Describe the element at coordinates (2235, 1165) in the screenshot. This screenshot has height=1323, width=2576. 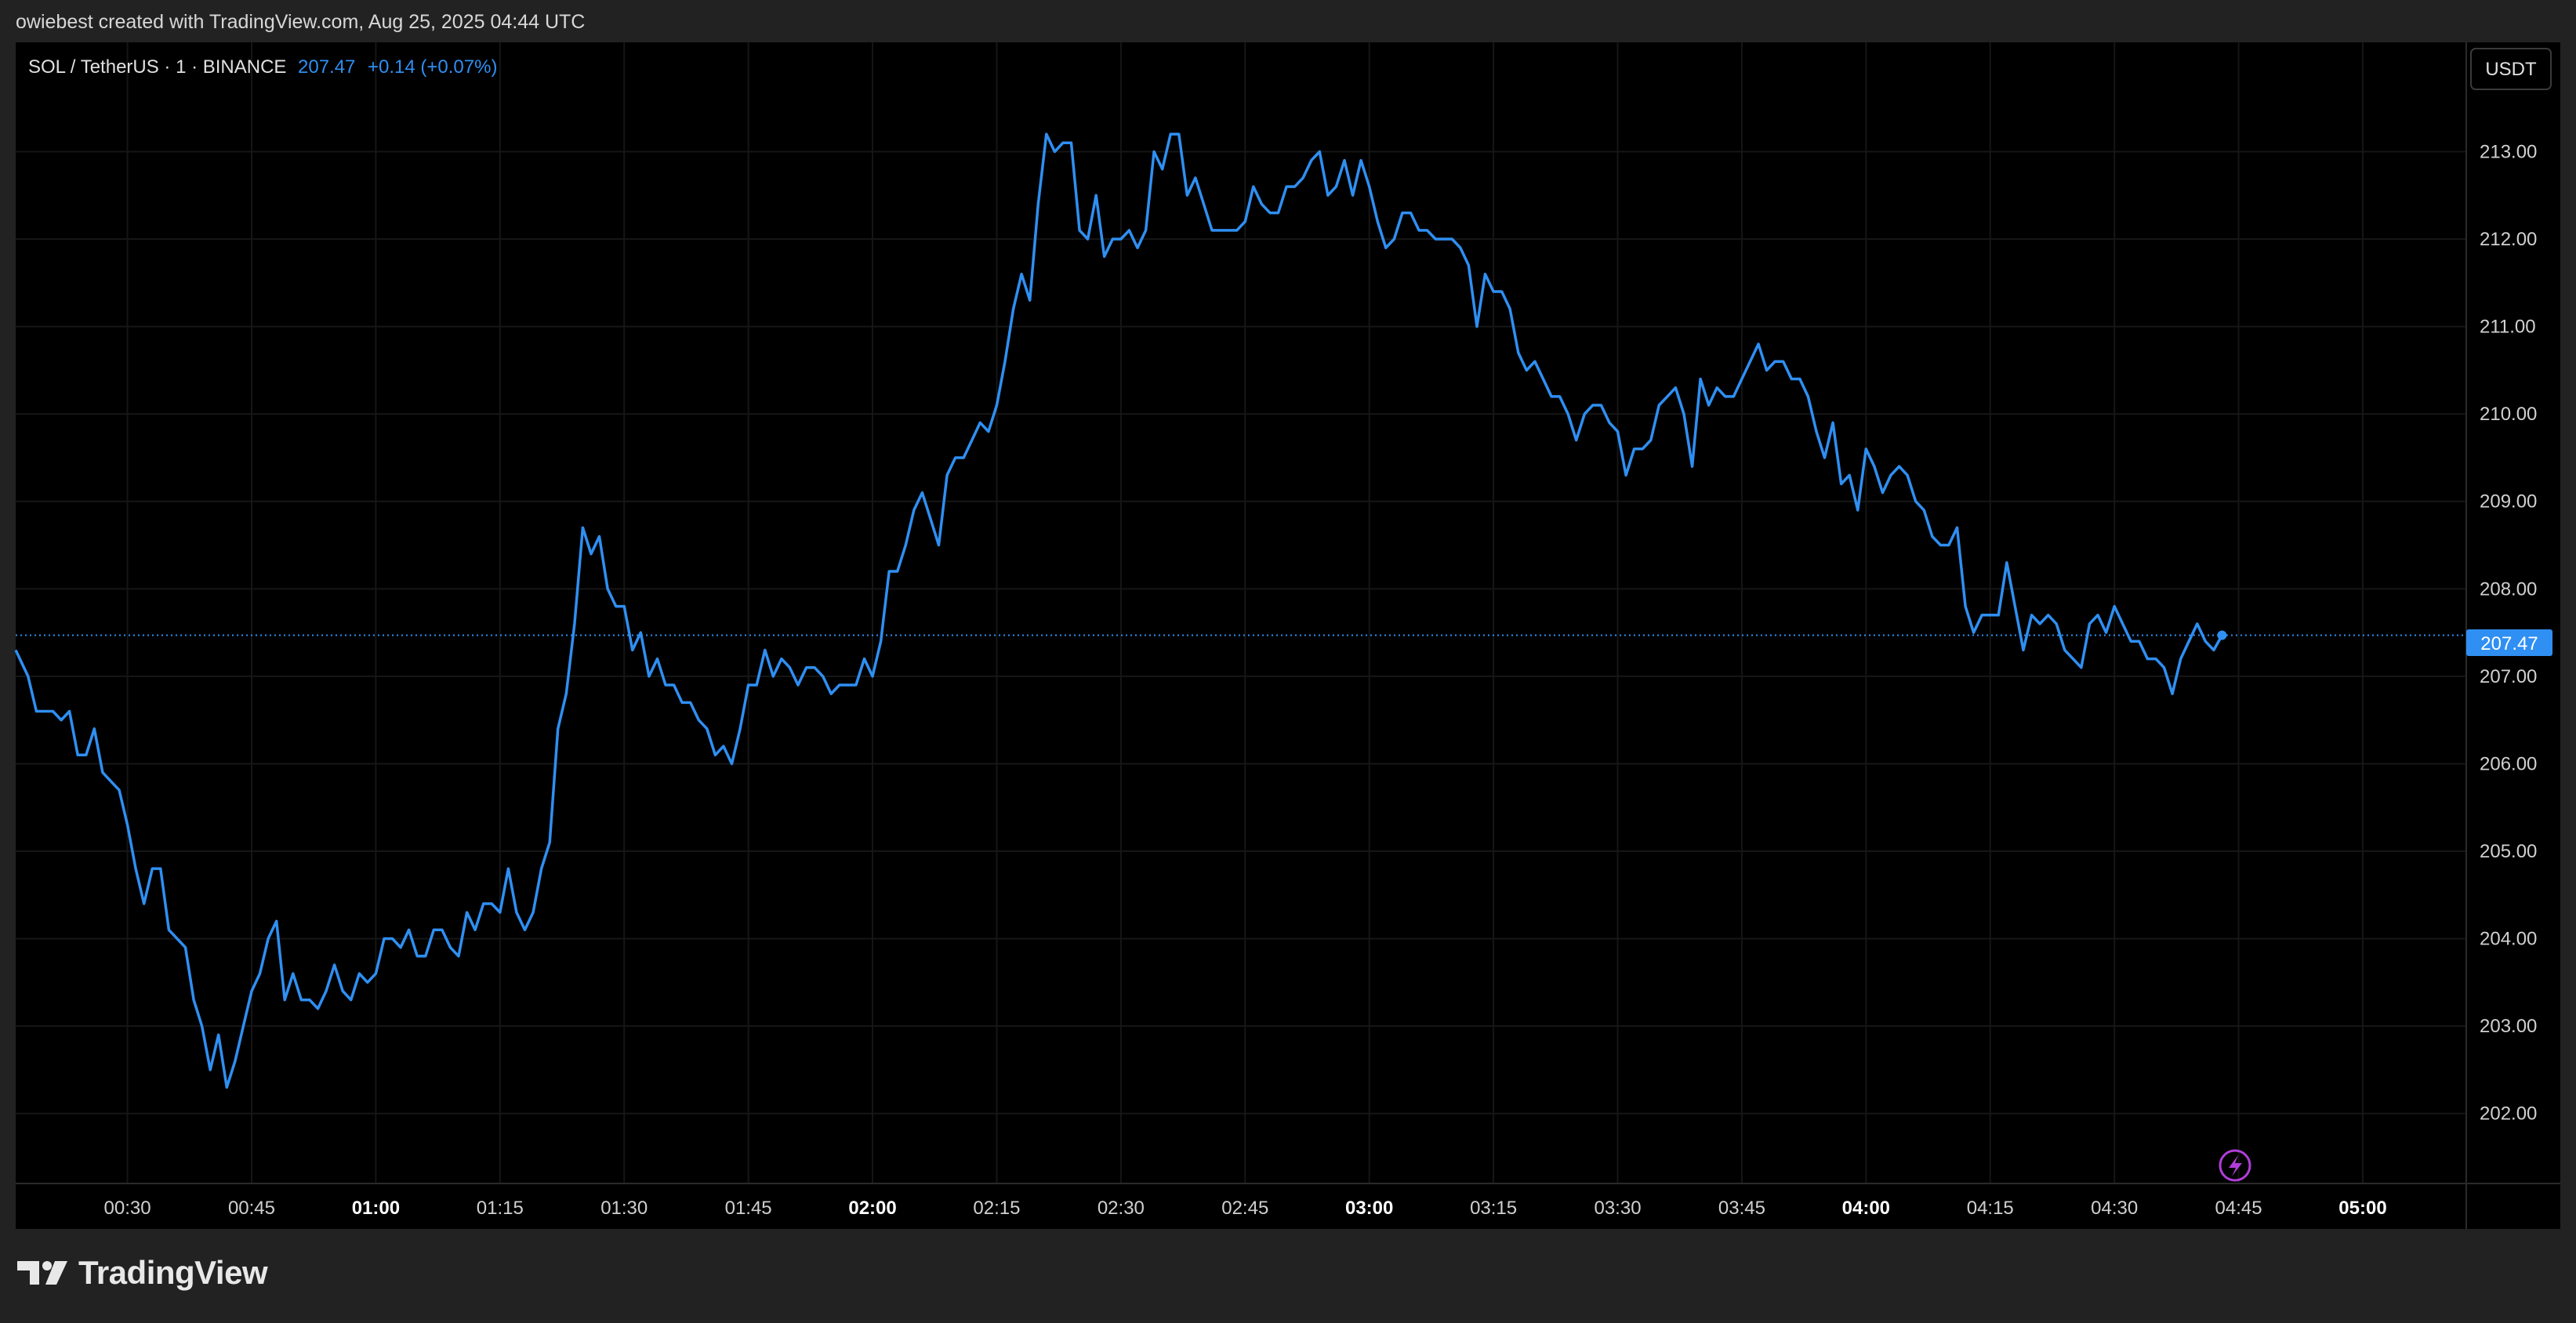
I see `lightning-bolt-icon` at that location.